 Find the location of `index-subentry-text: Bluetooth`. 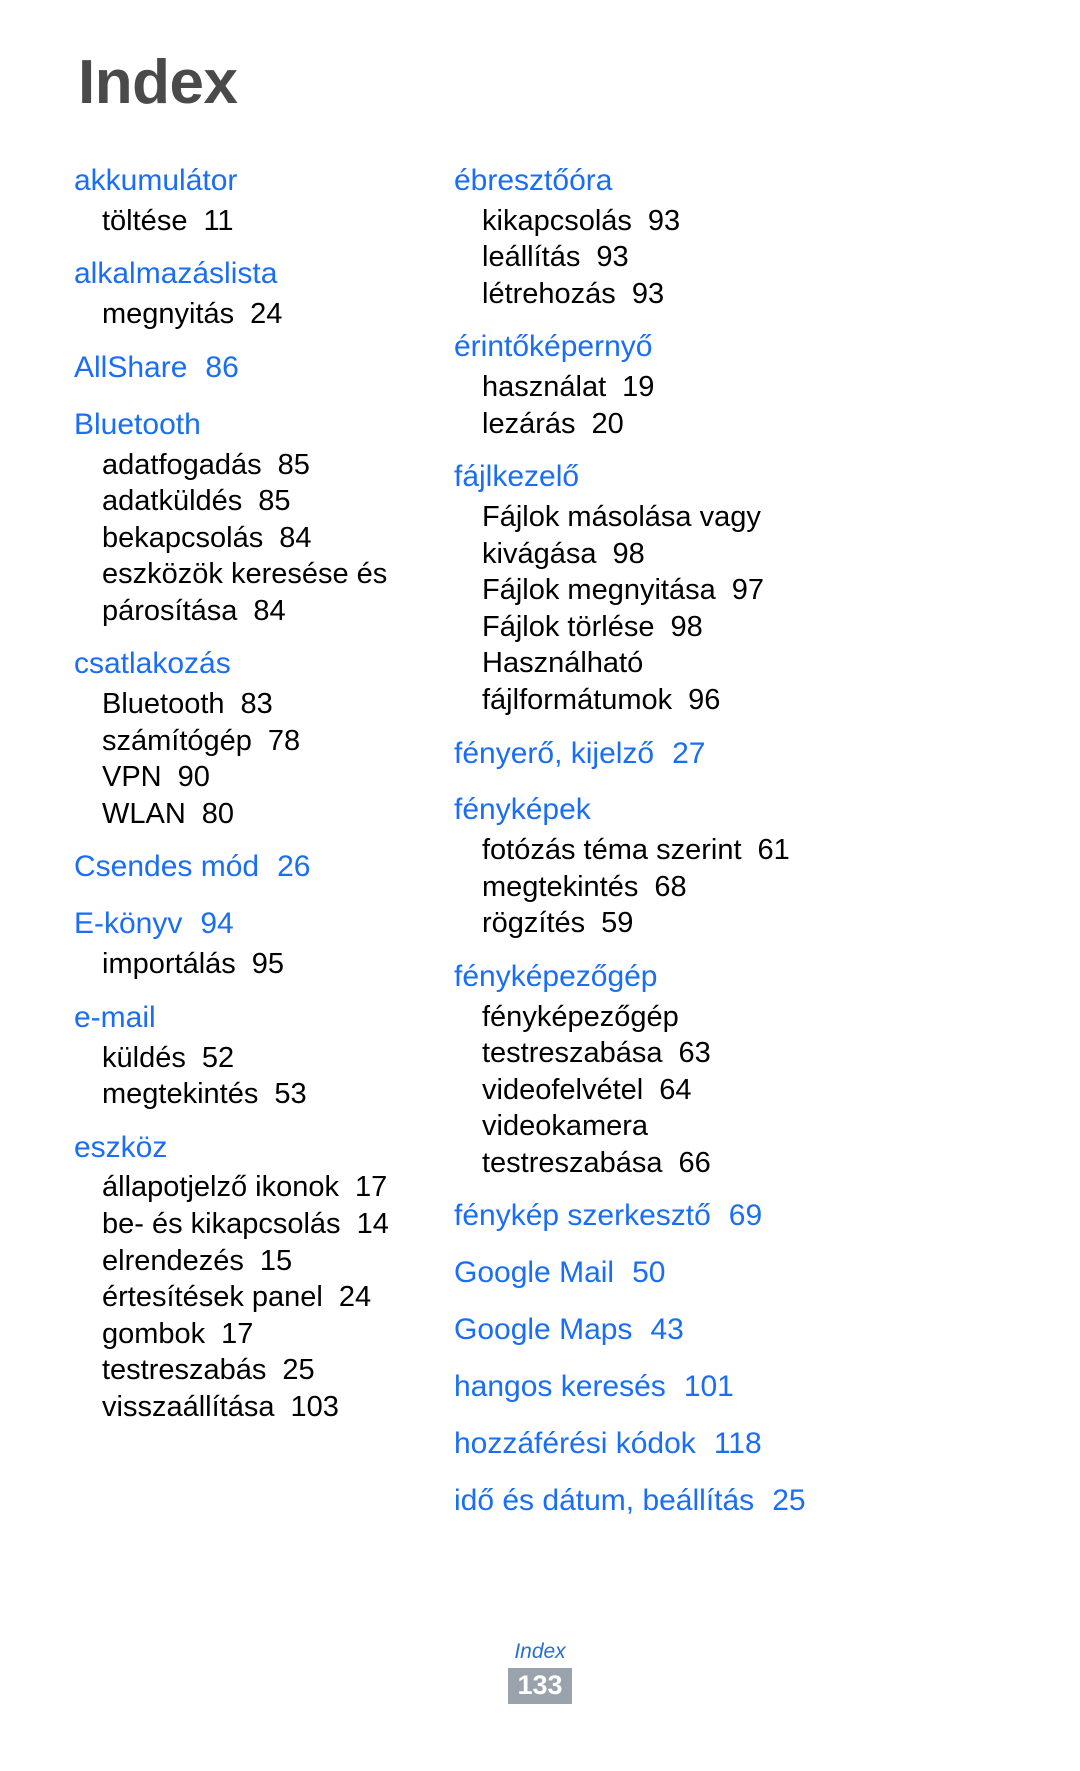

index-subentry-text: Bluetooth is located at coordinates (163, 704).